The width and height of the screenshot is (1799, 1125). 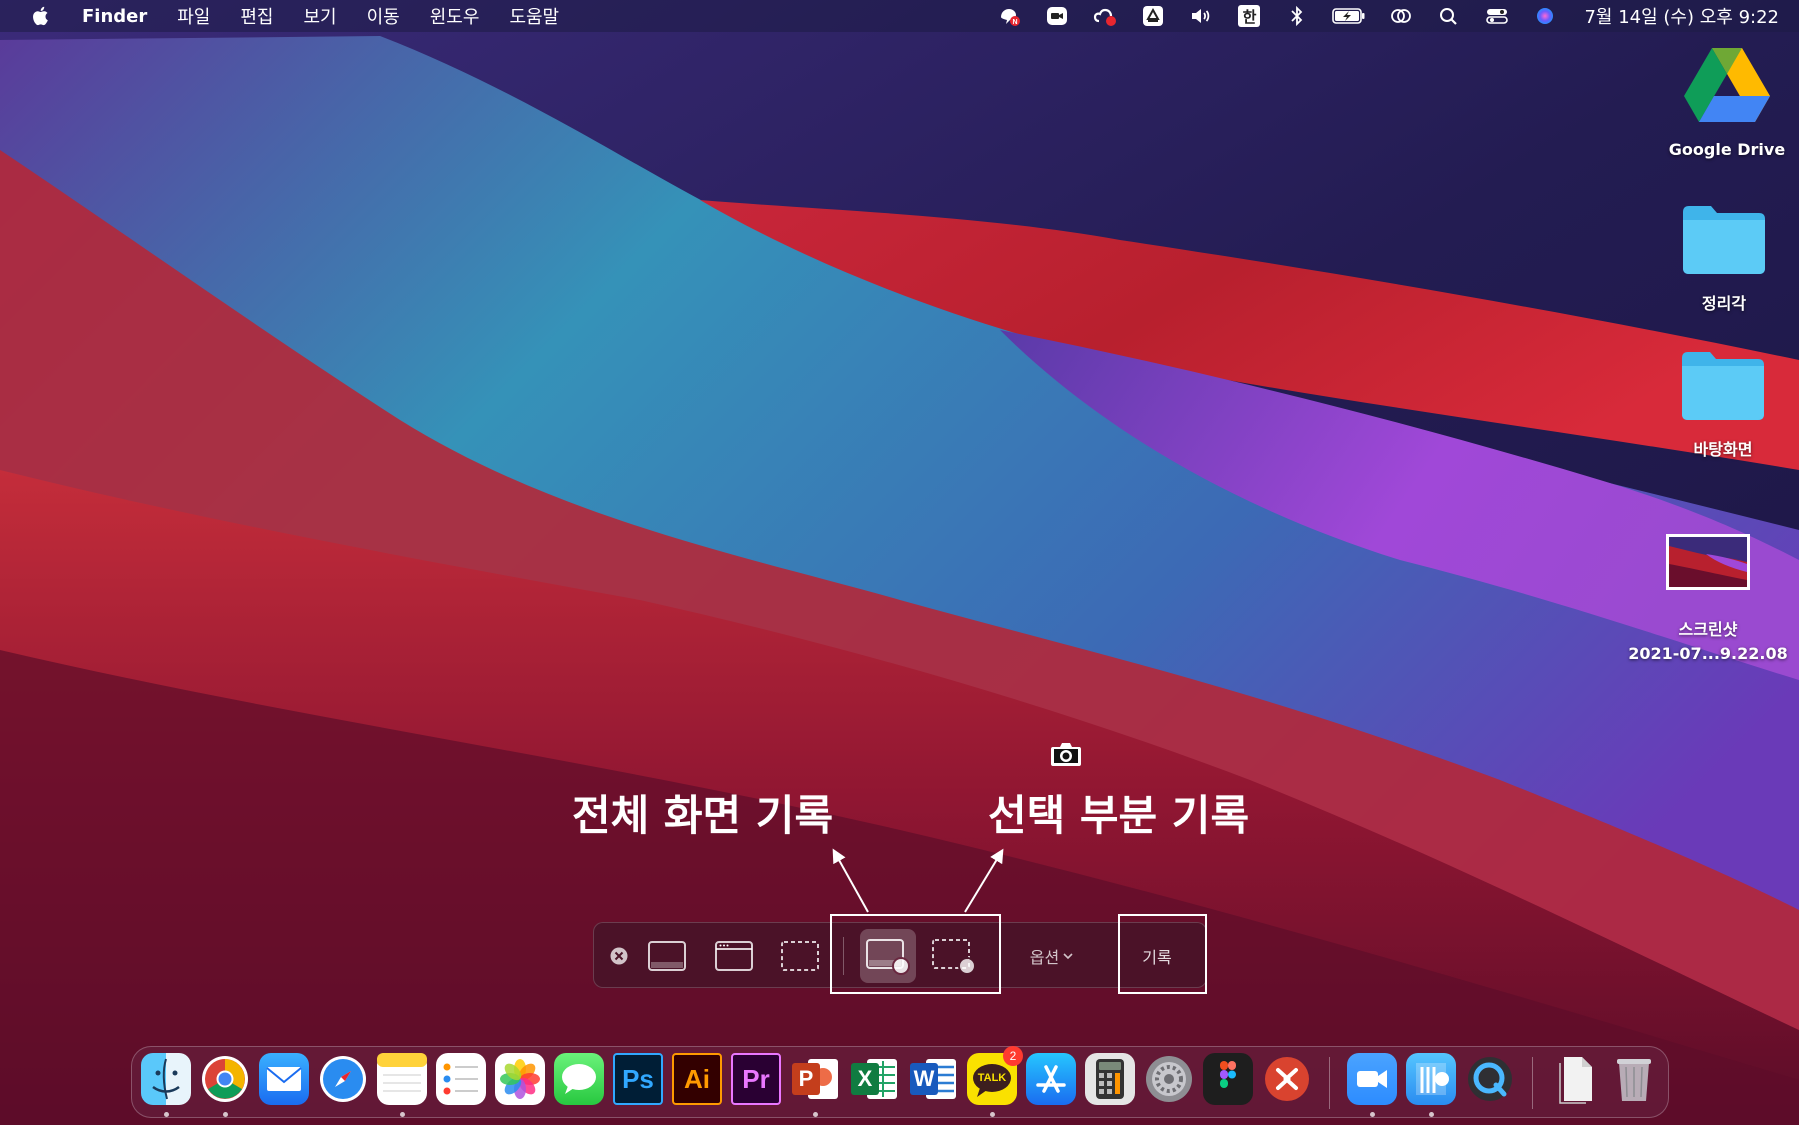 What do you see at coordinates (1490, 1079) in the screenshot?
I see `quicktime-icon` at bounding box center [1490, 1079].